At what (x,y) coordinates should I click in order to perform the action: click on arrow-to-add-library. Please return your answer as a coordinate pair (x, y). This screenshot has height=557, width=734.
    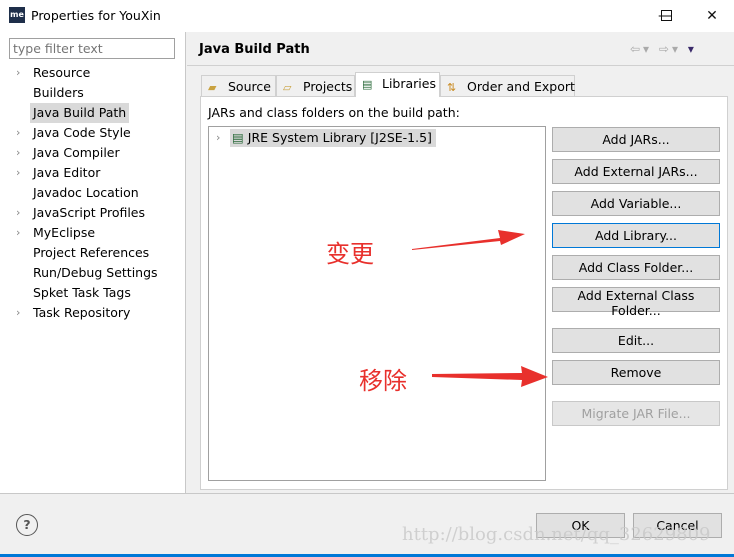
    Looking at the image, I should click on (468, 240).